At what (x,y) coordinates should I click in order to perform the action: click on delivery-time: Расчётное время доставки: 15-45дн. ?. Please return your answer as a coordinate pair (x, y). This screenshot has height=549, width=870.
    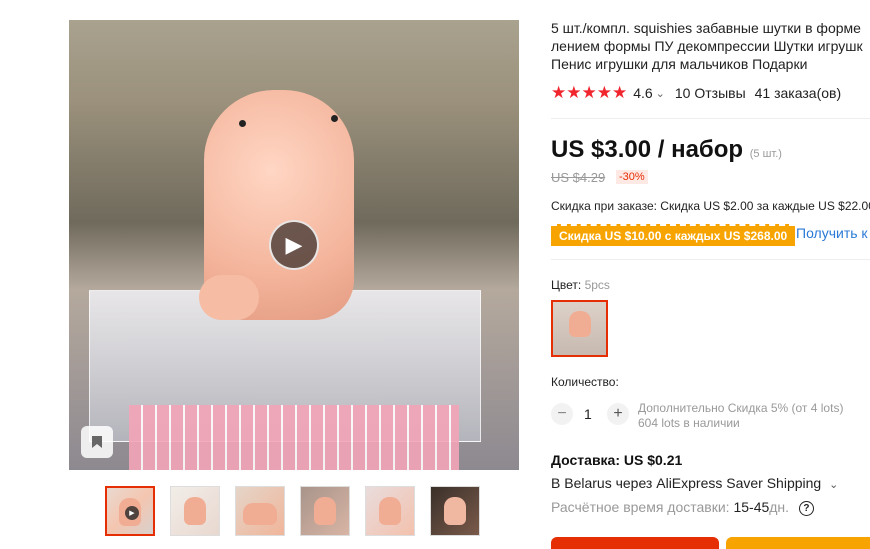
    Looking at the image, I should click on (682, 507).